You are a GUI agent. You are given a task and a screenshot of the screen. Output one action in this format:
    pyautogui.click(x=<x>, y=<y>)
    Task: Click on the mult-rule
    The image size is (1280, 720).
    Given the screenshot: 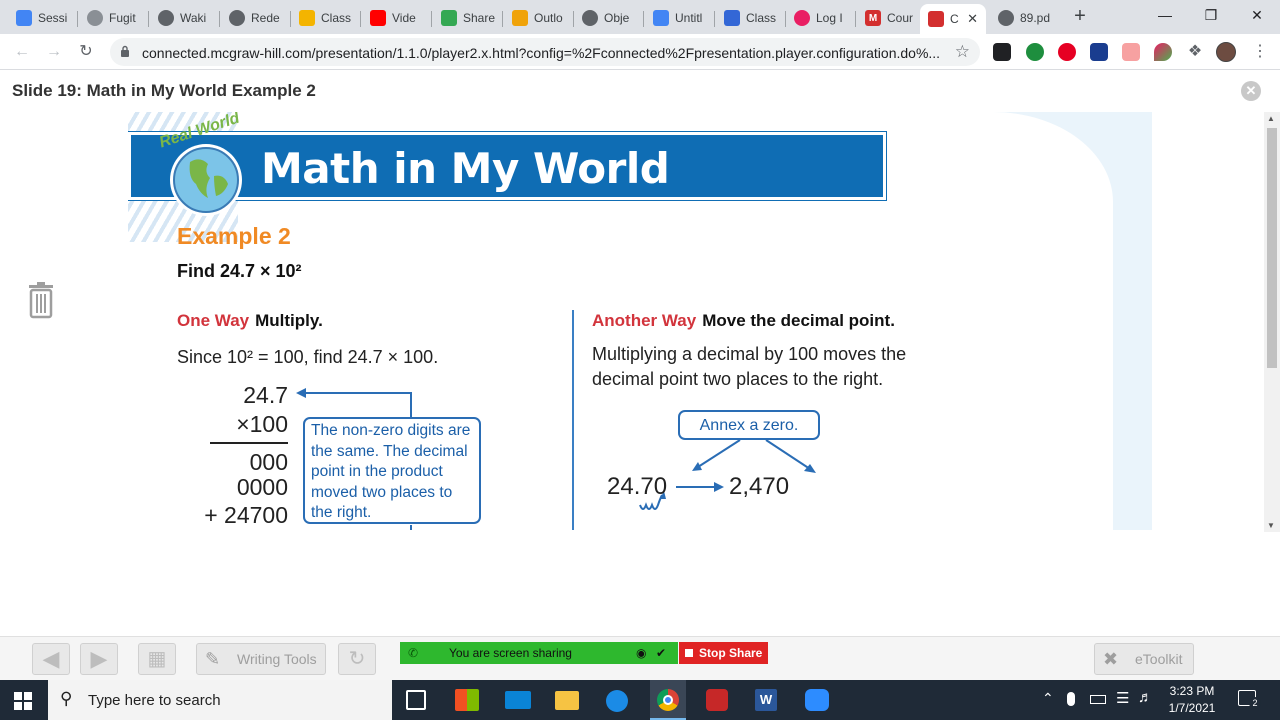 What is the action you would take?
    pyautogui.click(x=249, y=443)
    